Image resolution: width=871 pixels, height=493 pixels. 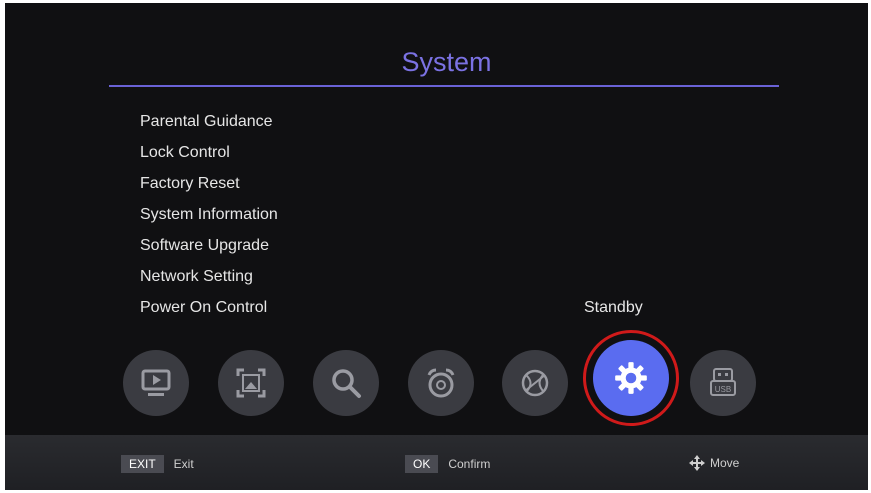 I want to click on exit-key: EXIT, so click(x=142, y=464).